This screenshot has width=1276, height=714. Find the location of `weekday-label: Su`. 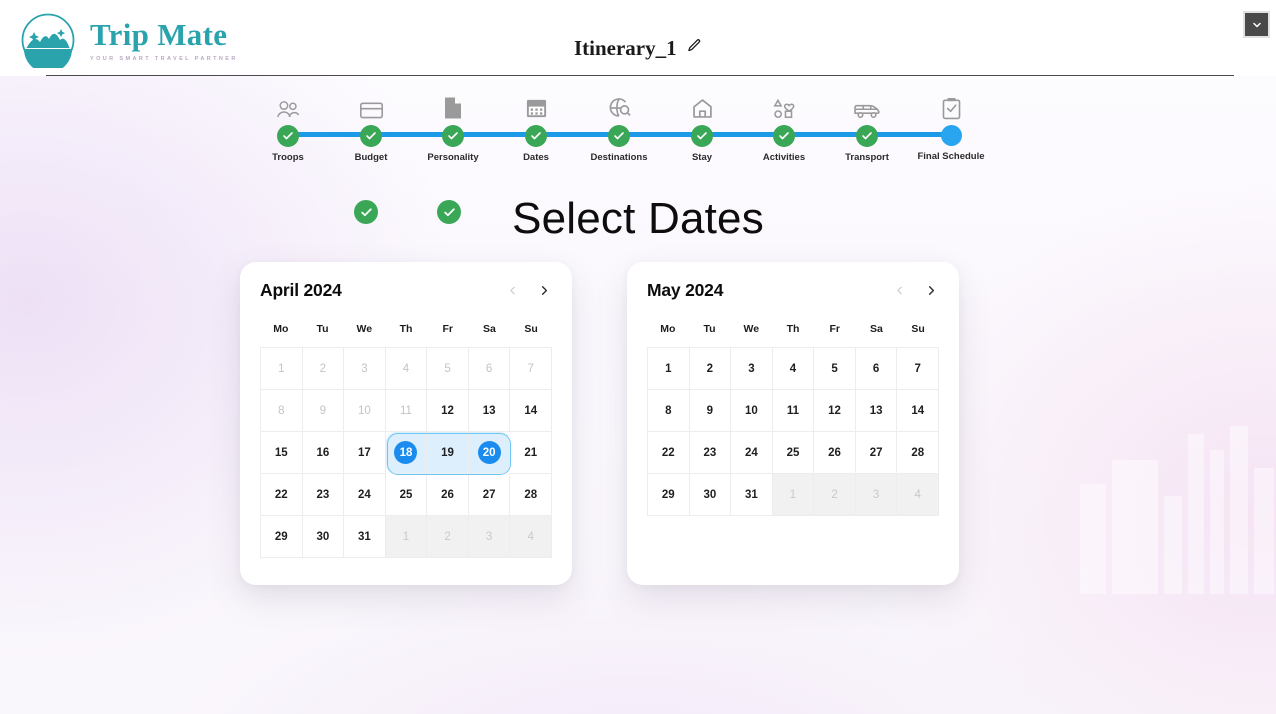

weekday-label: Su is located at coordinates (531, 329).